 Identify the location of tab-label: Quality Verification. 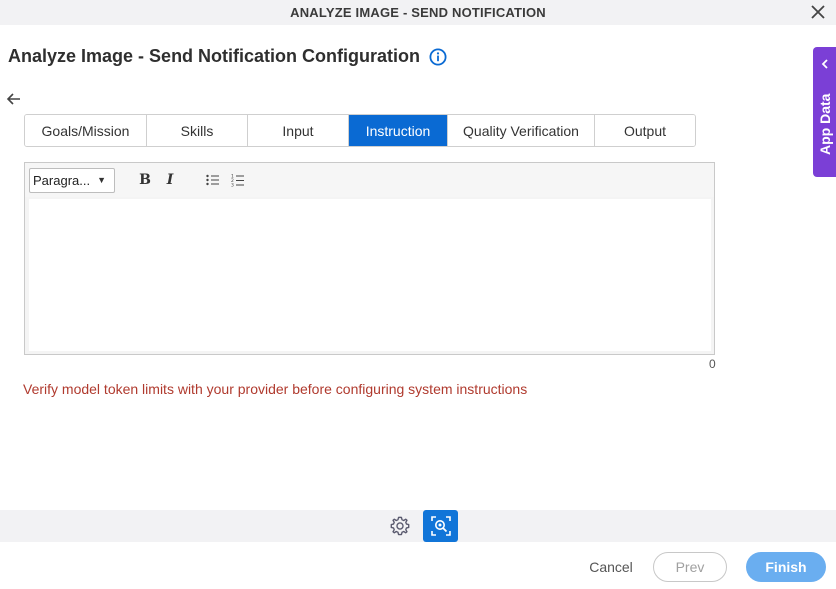
(521, 130).